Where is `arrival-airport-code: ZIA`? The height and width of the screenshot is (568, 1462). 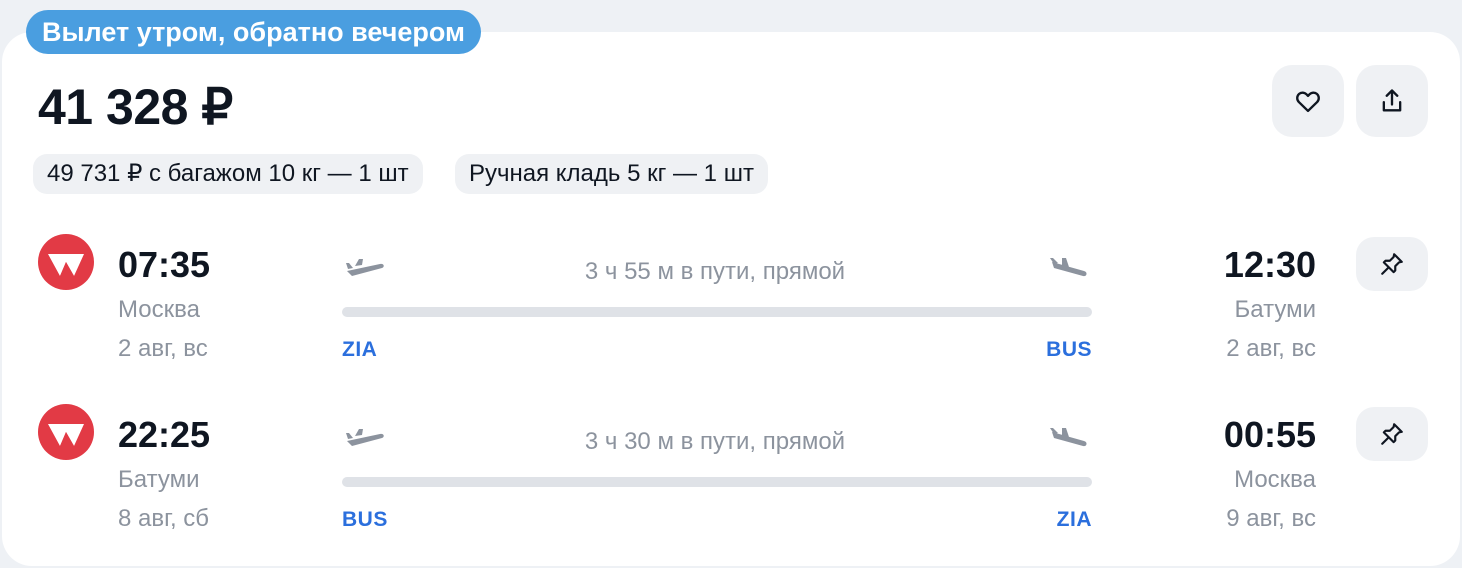 arrival-airport-code: ZIA is located at coordinates (1074, 519).